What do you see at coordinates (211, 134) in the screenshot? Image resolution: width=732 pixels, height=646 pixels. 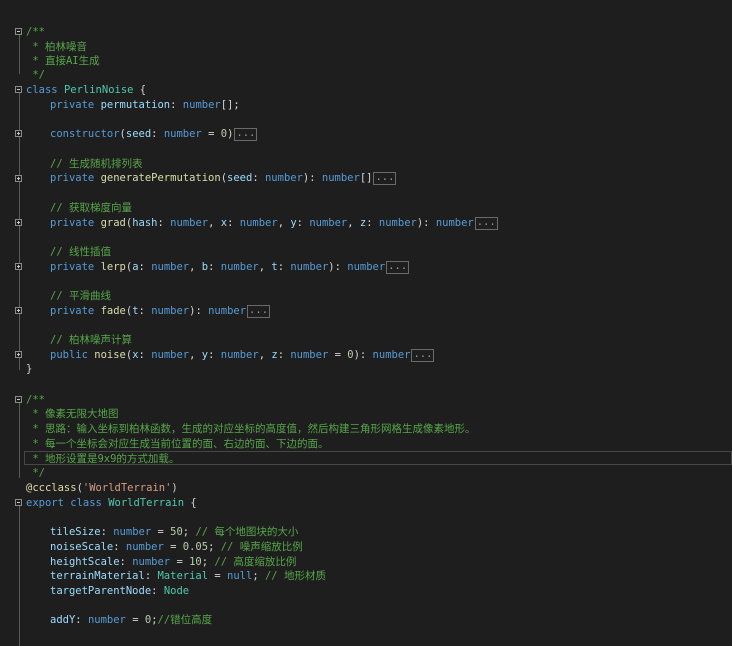 I see `token: =` at bounding box center [211, 134].